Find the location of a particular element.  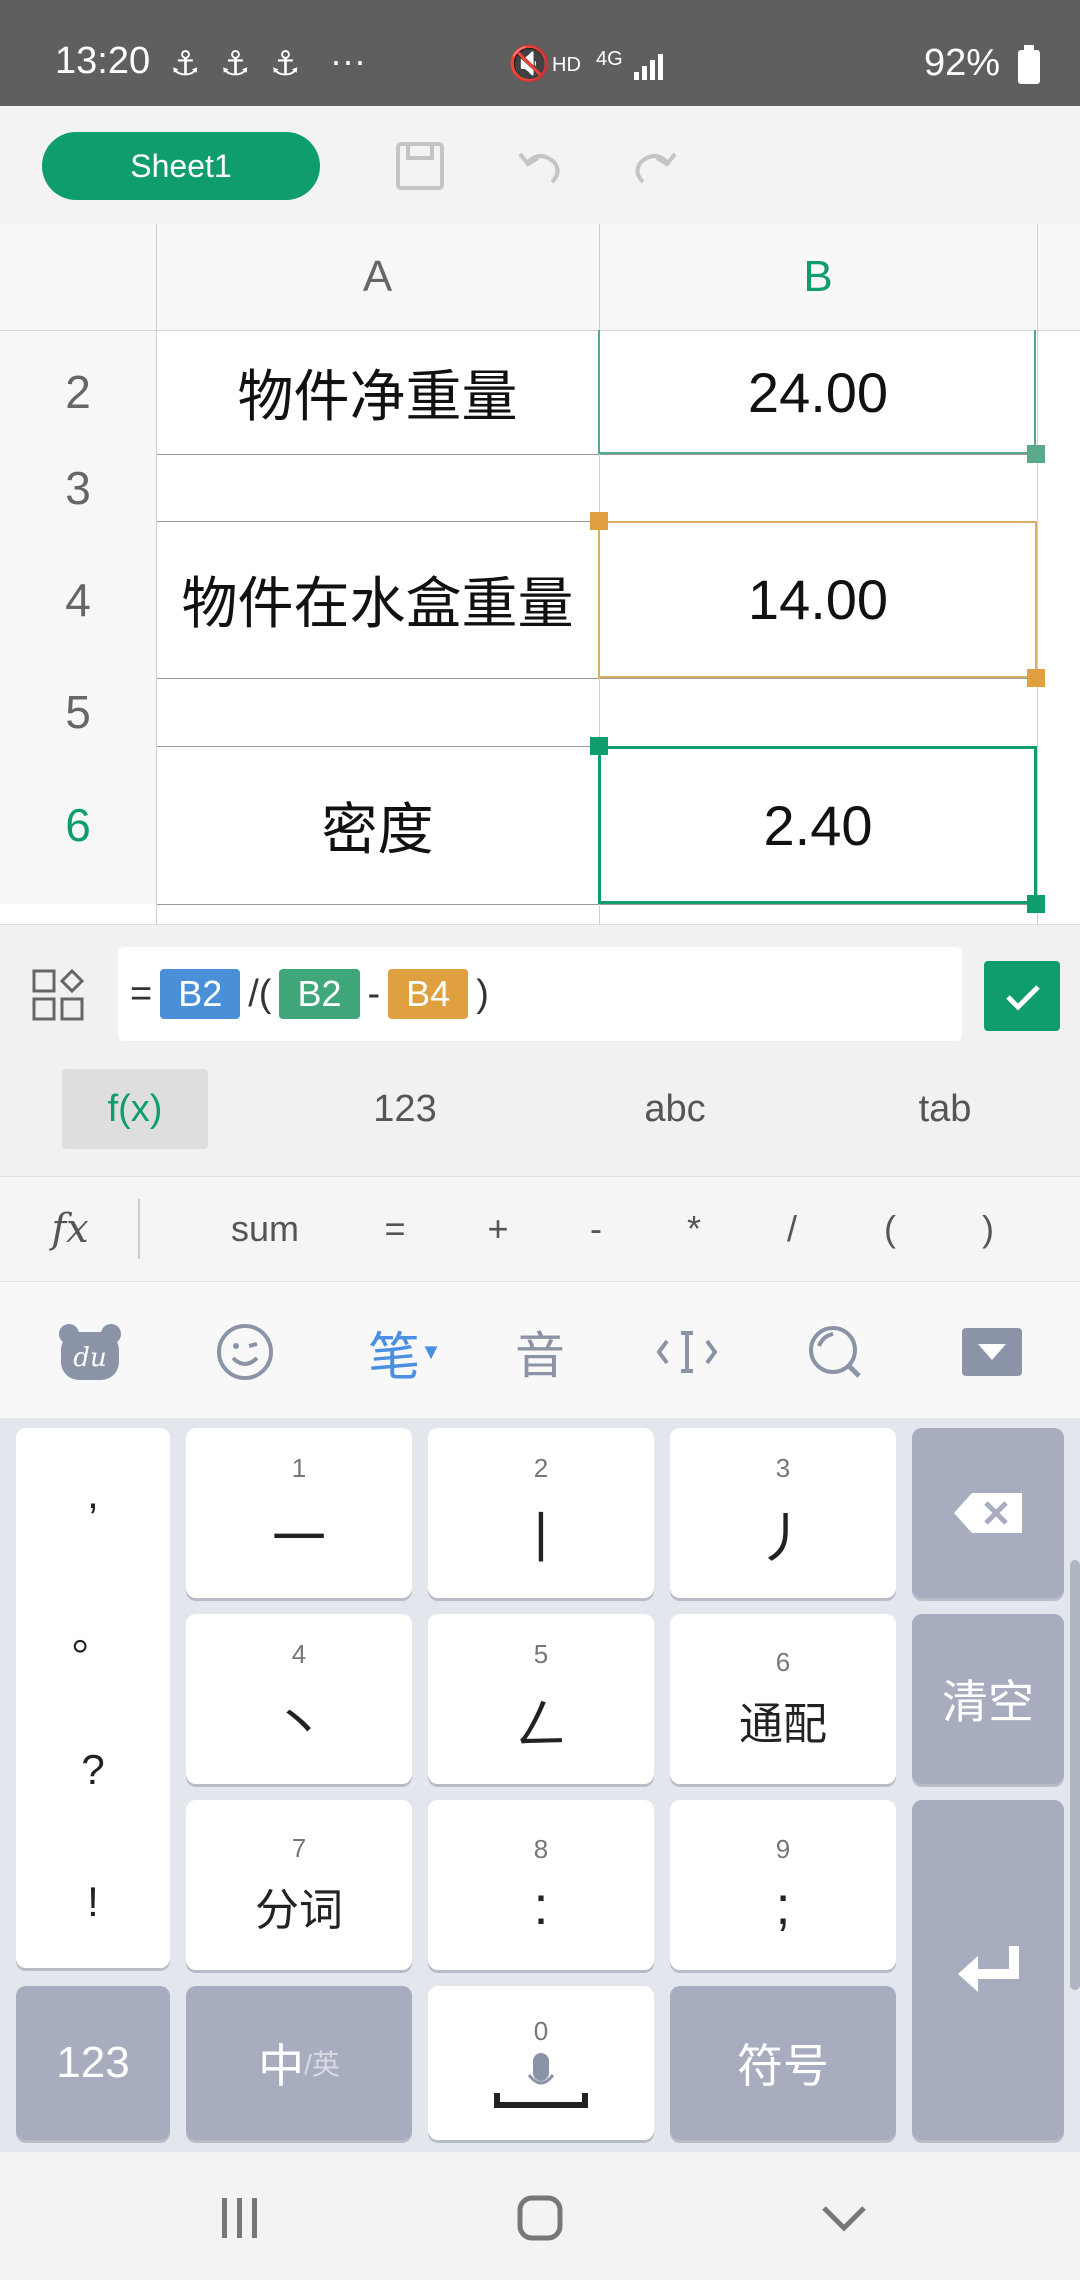

fx-label: fx is located at coordinates (70, 1229).